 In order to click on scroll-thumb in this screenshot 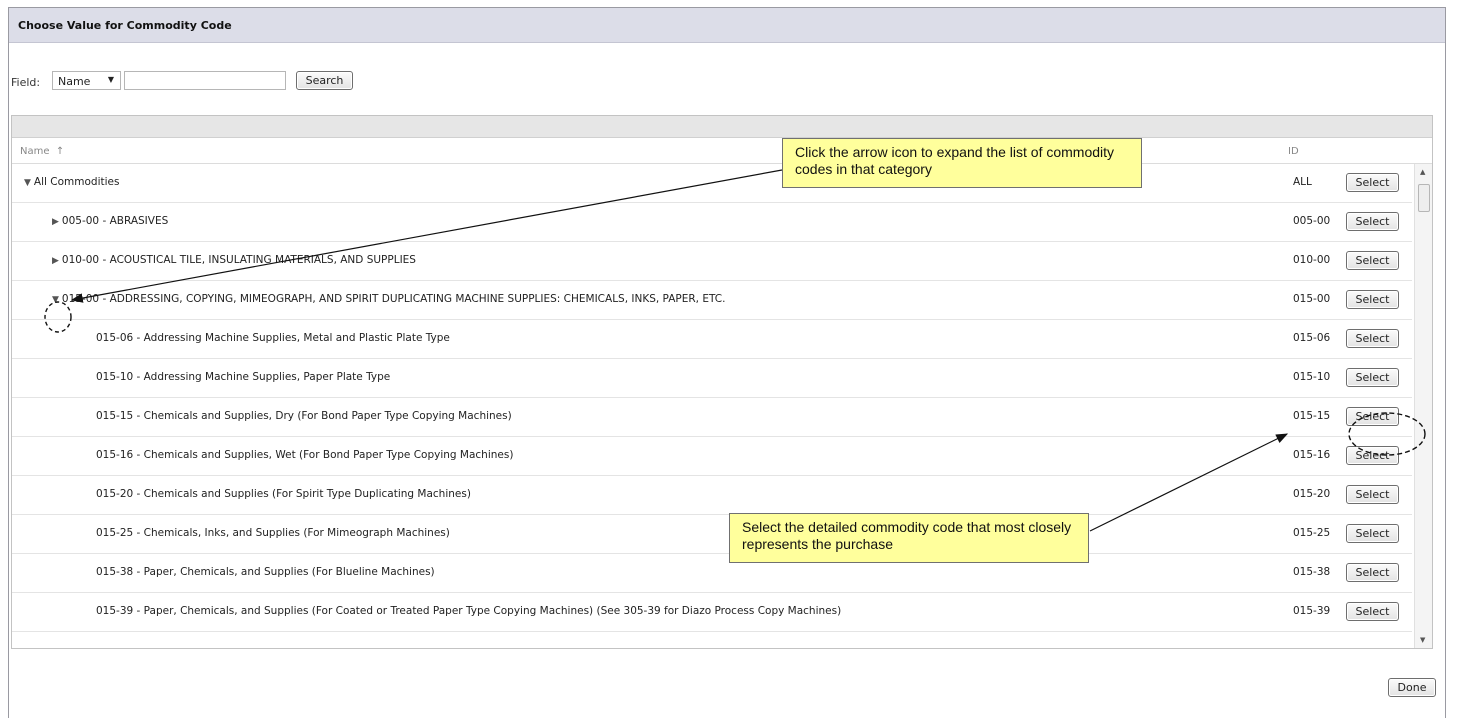, I will do `click(1424, 198)`.